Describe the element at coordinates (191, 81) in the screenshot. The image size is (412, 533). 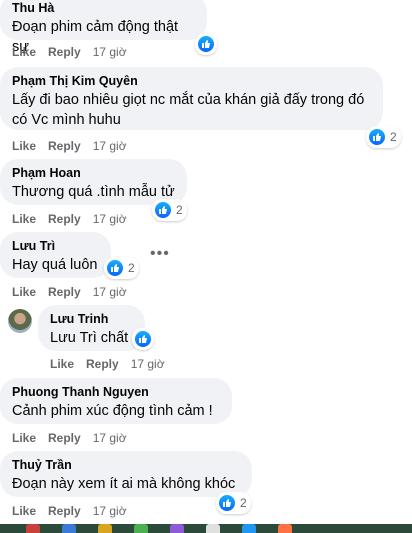
I see `comment-author: Phạm Thị Kim Quyên` at that location.